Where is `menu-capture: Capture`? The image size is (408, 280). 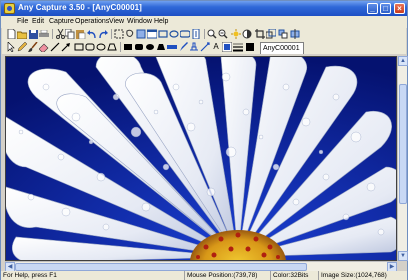 menu-capture: Capture is located at coordinates (61, 21).